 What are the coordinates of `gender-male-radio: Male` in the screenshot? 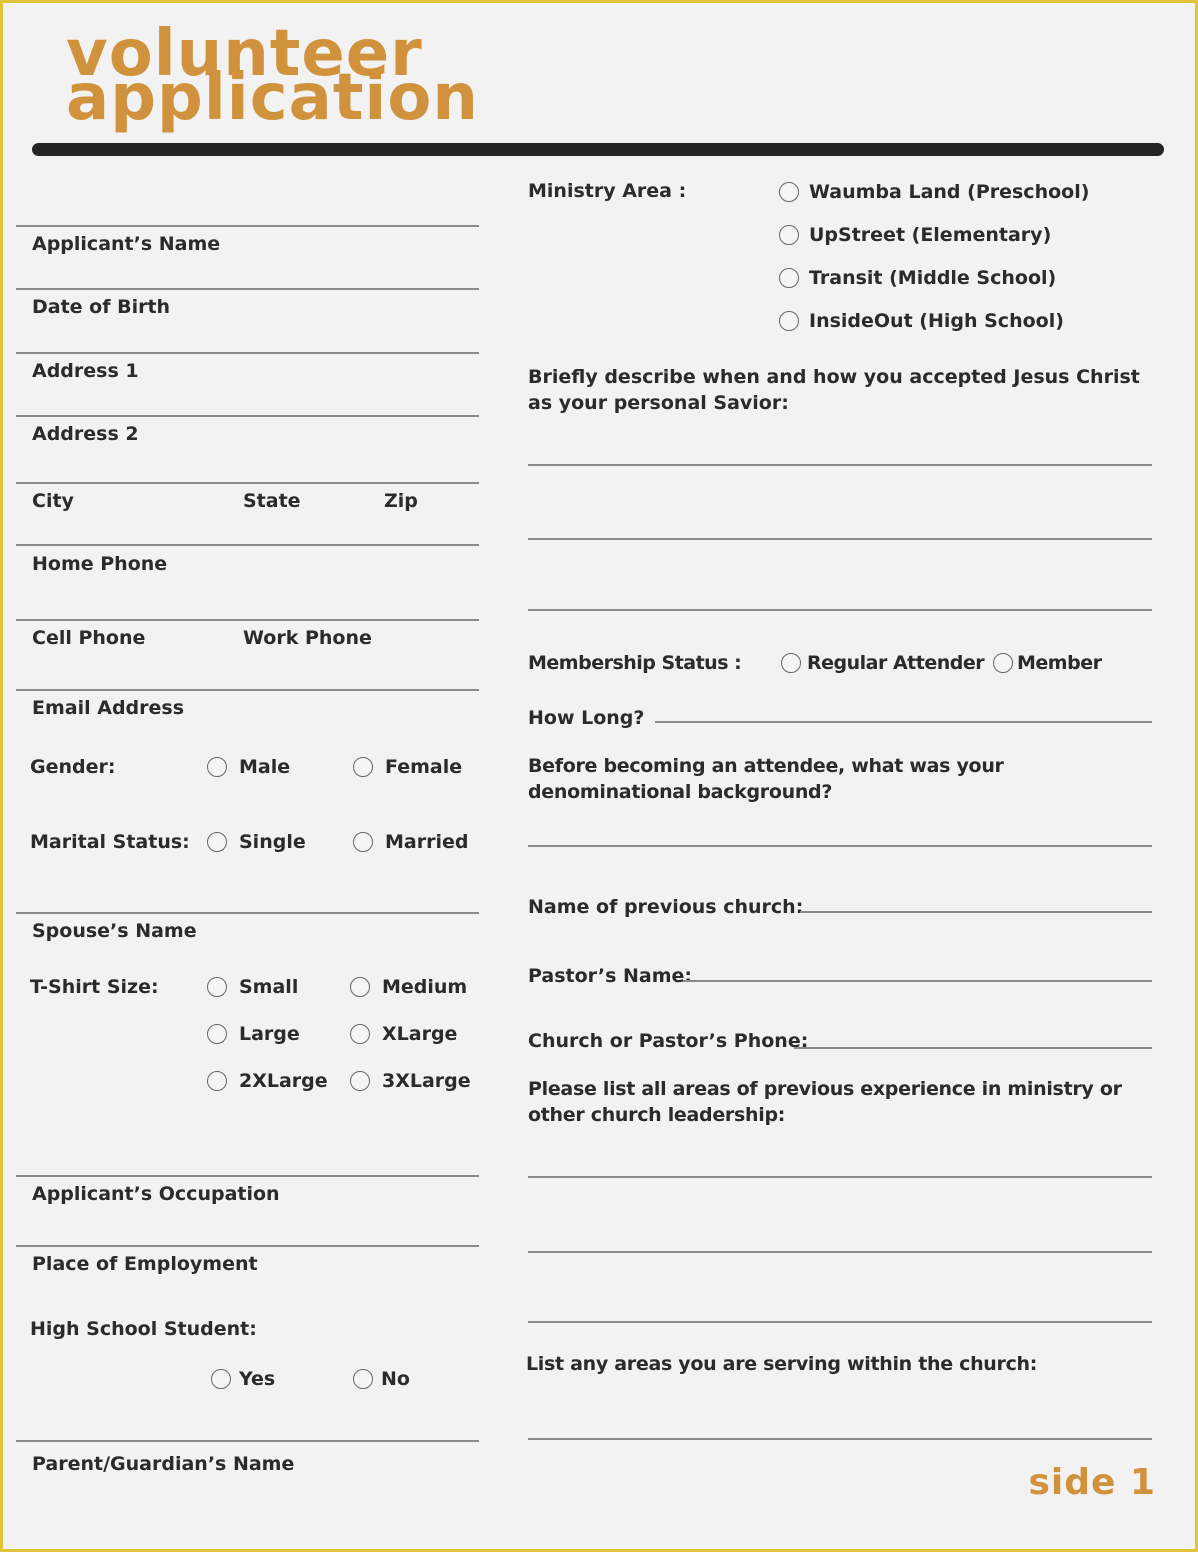 It's located at (248, 767).